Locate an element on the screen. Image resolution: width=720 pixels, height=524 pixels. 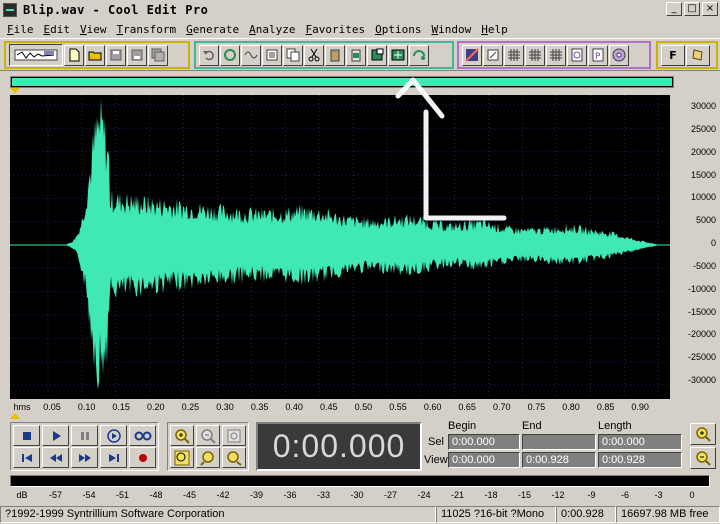
menu-view: View is located at coordinates (93, 29).